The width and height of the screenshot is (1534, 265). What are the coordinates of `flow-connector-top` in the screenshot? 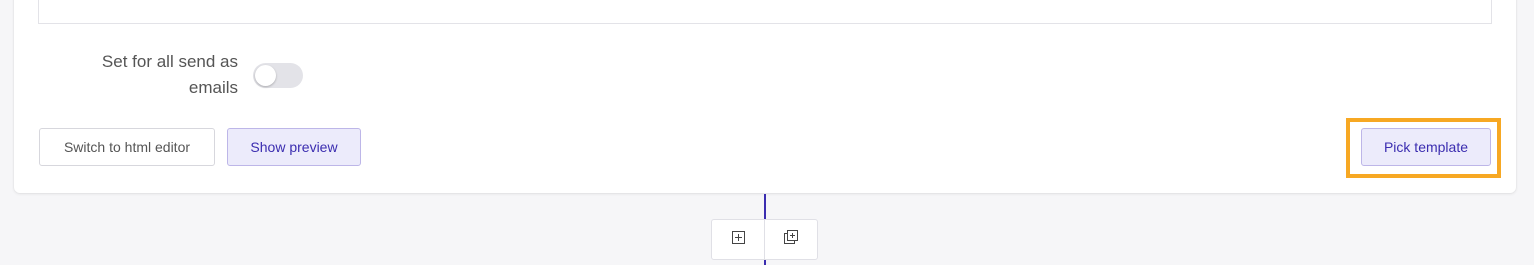 It's located at (765, 206).